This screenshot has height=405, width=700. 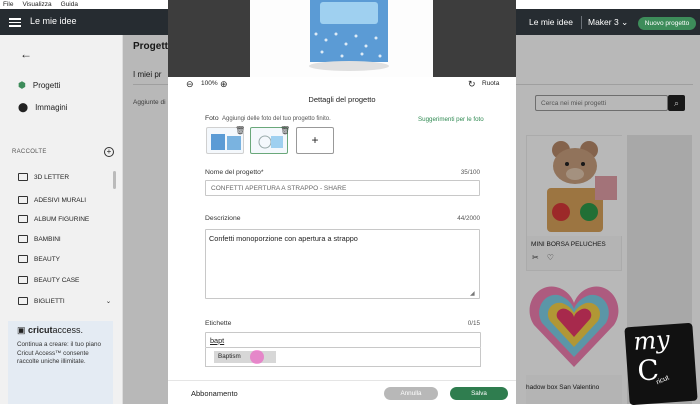 I want to click on back-arrow-icon: ←, so click(x=26, y=54).